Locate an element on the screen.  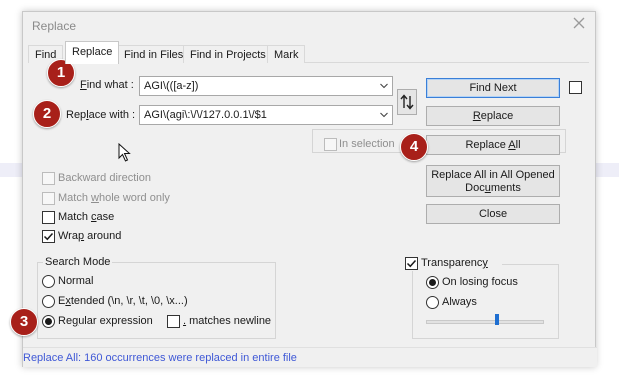
match-case-label: Match case is located at coordinates (86, 217).